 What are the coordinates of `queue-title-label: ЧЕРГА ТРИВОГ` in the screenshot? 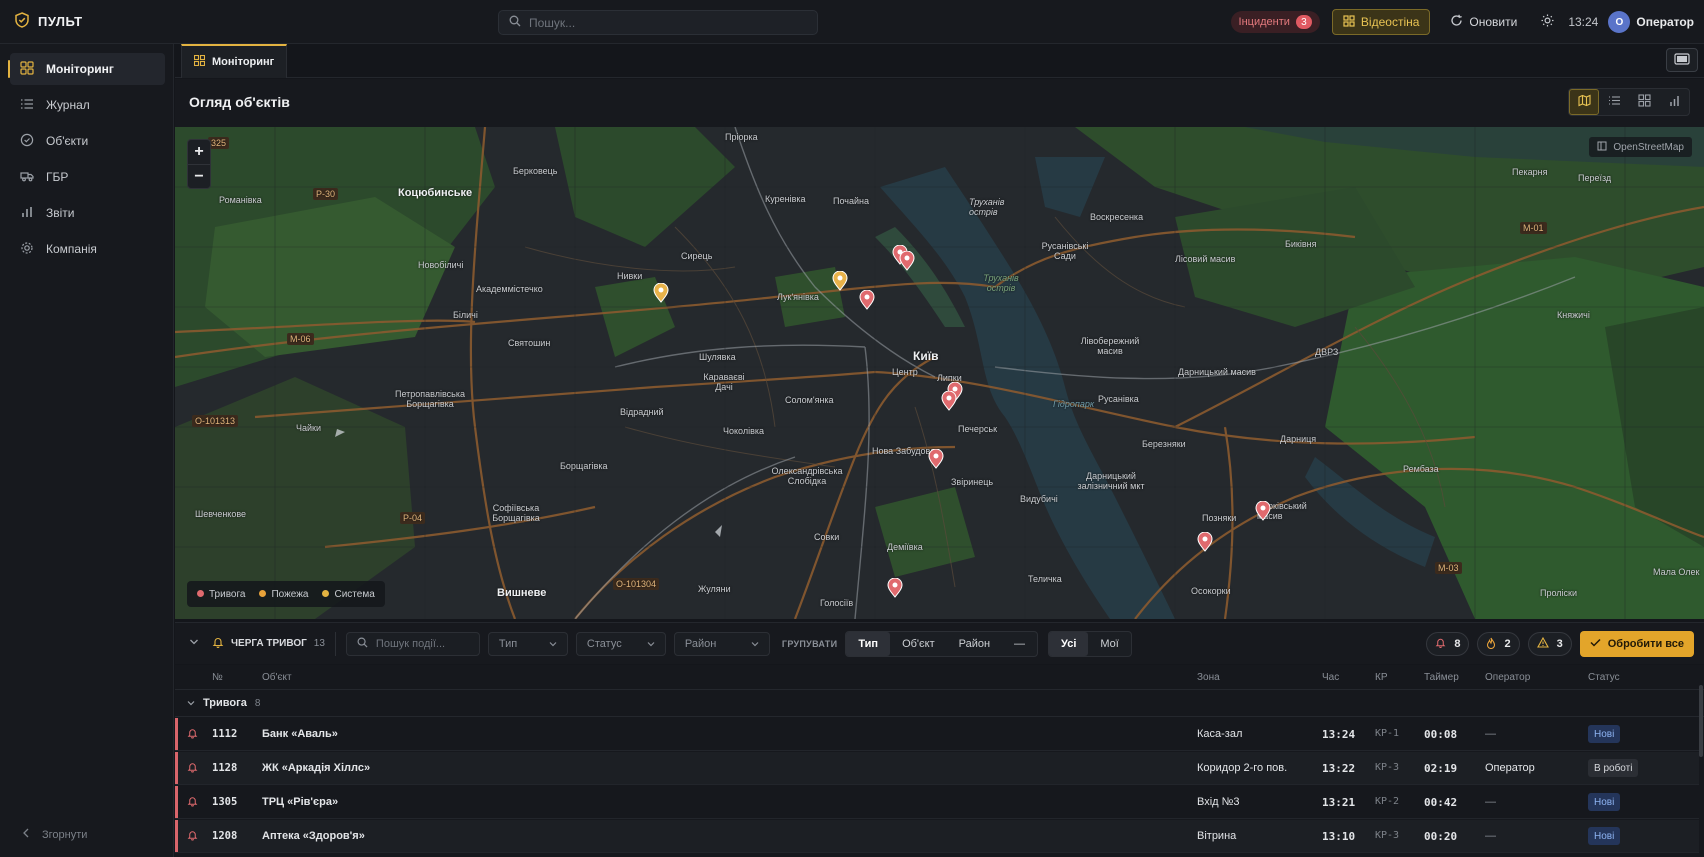 It's located at (269, 643).